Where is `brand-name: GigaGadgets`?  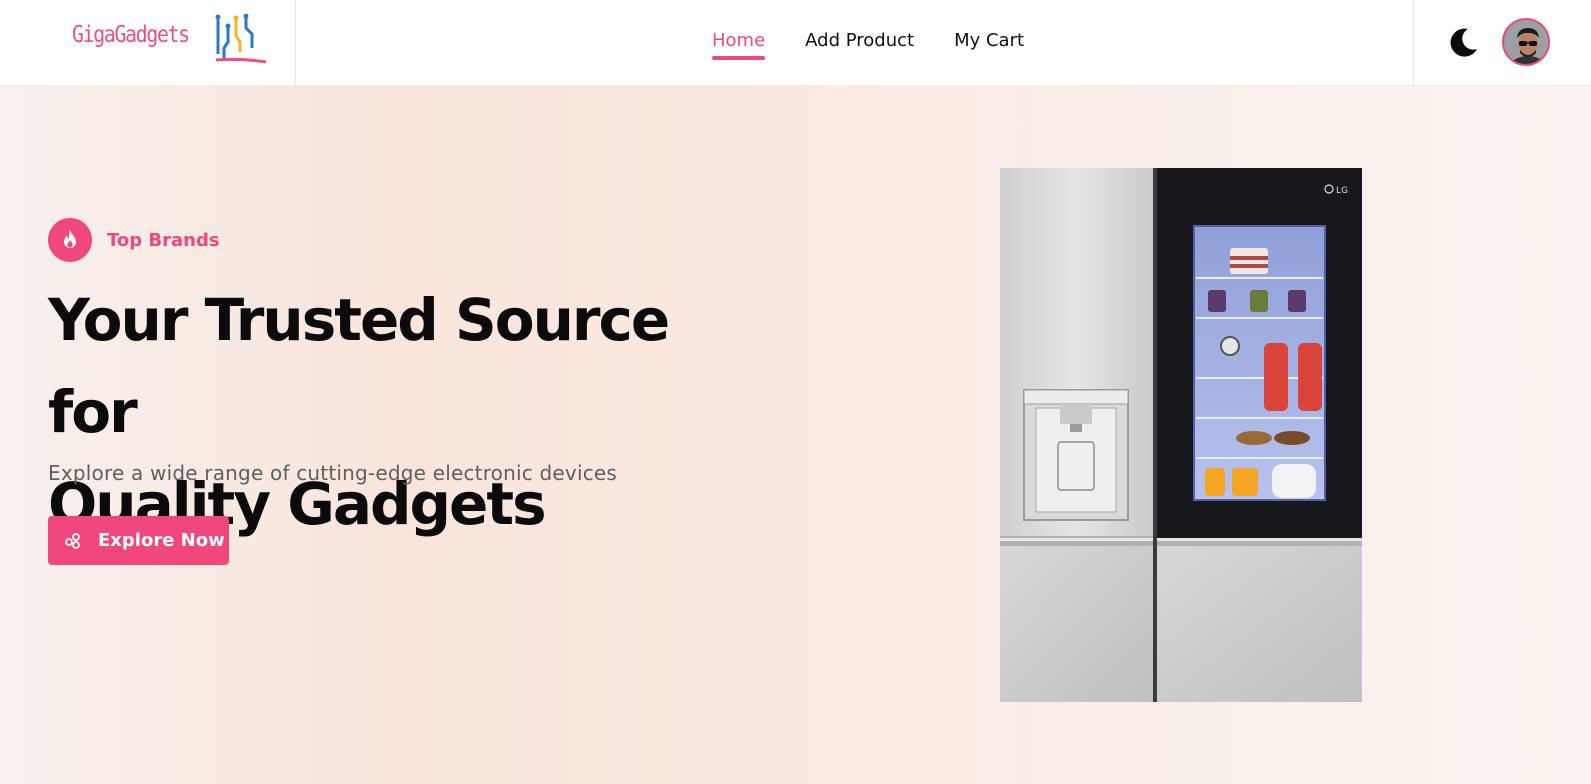
brand-name: GigaGadgets is located at coordinates (131, 35).